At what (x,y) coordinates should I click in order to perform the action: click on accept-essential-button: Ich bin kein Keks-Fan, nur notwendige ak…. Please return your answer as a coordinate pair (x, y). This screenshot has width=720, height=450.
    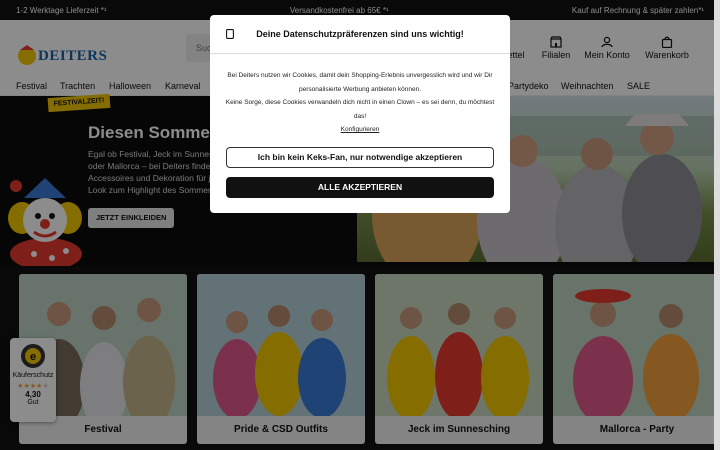
    Looking at the image, I should click on (360, 157).